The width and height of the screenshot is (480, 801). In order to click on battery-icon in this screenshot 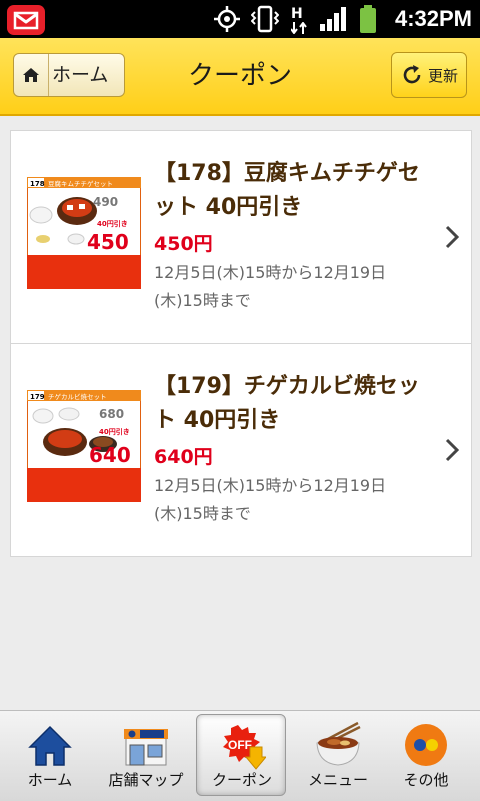, I will do `click(367, 19)`.